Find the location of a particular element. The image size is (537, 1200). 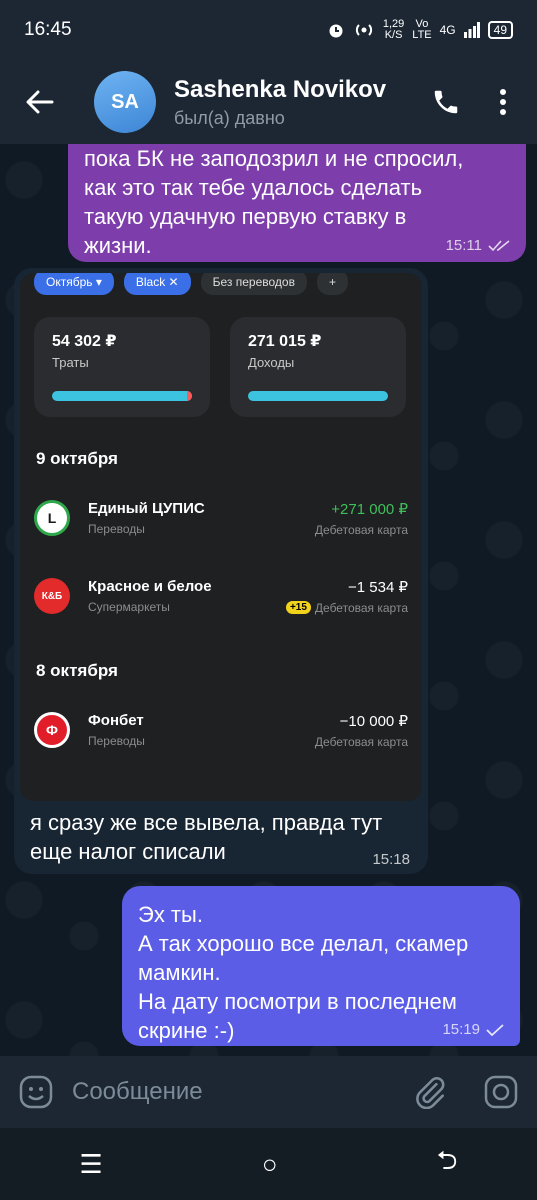

emoji-icon is located at coordinates (36, 1092).